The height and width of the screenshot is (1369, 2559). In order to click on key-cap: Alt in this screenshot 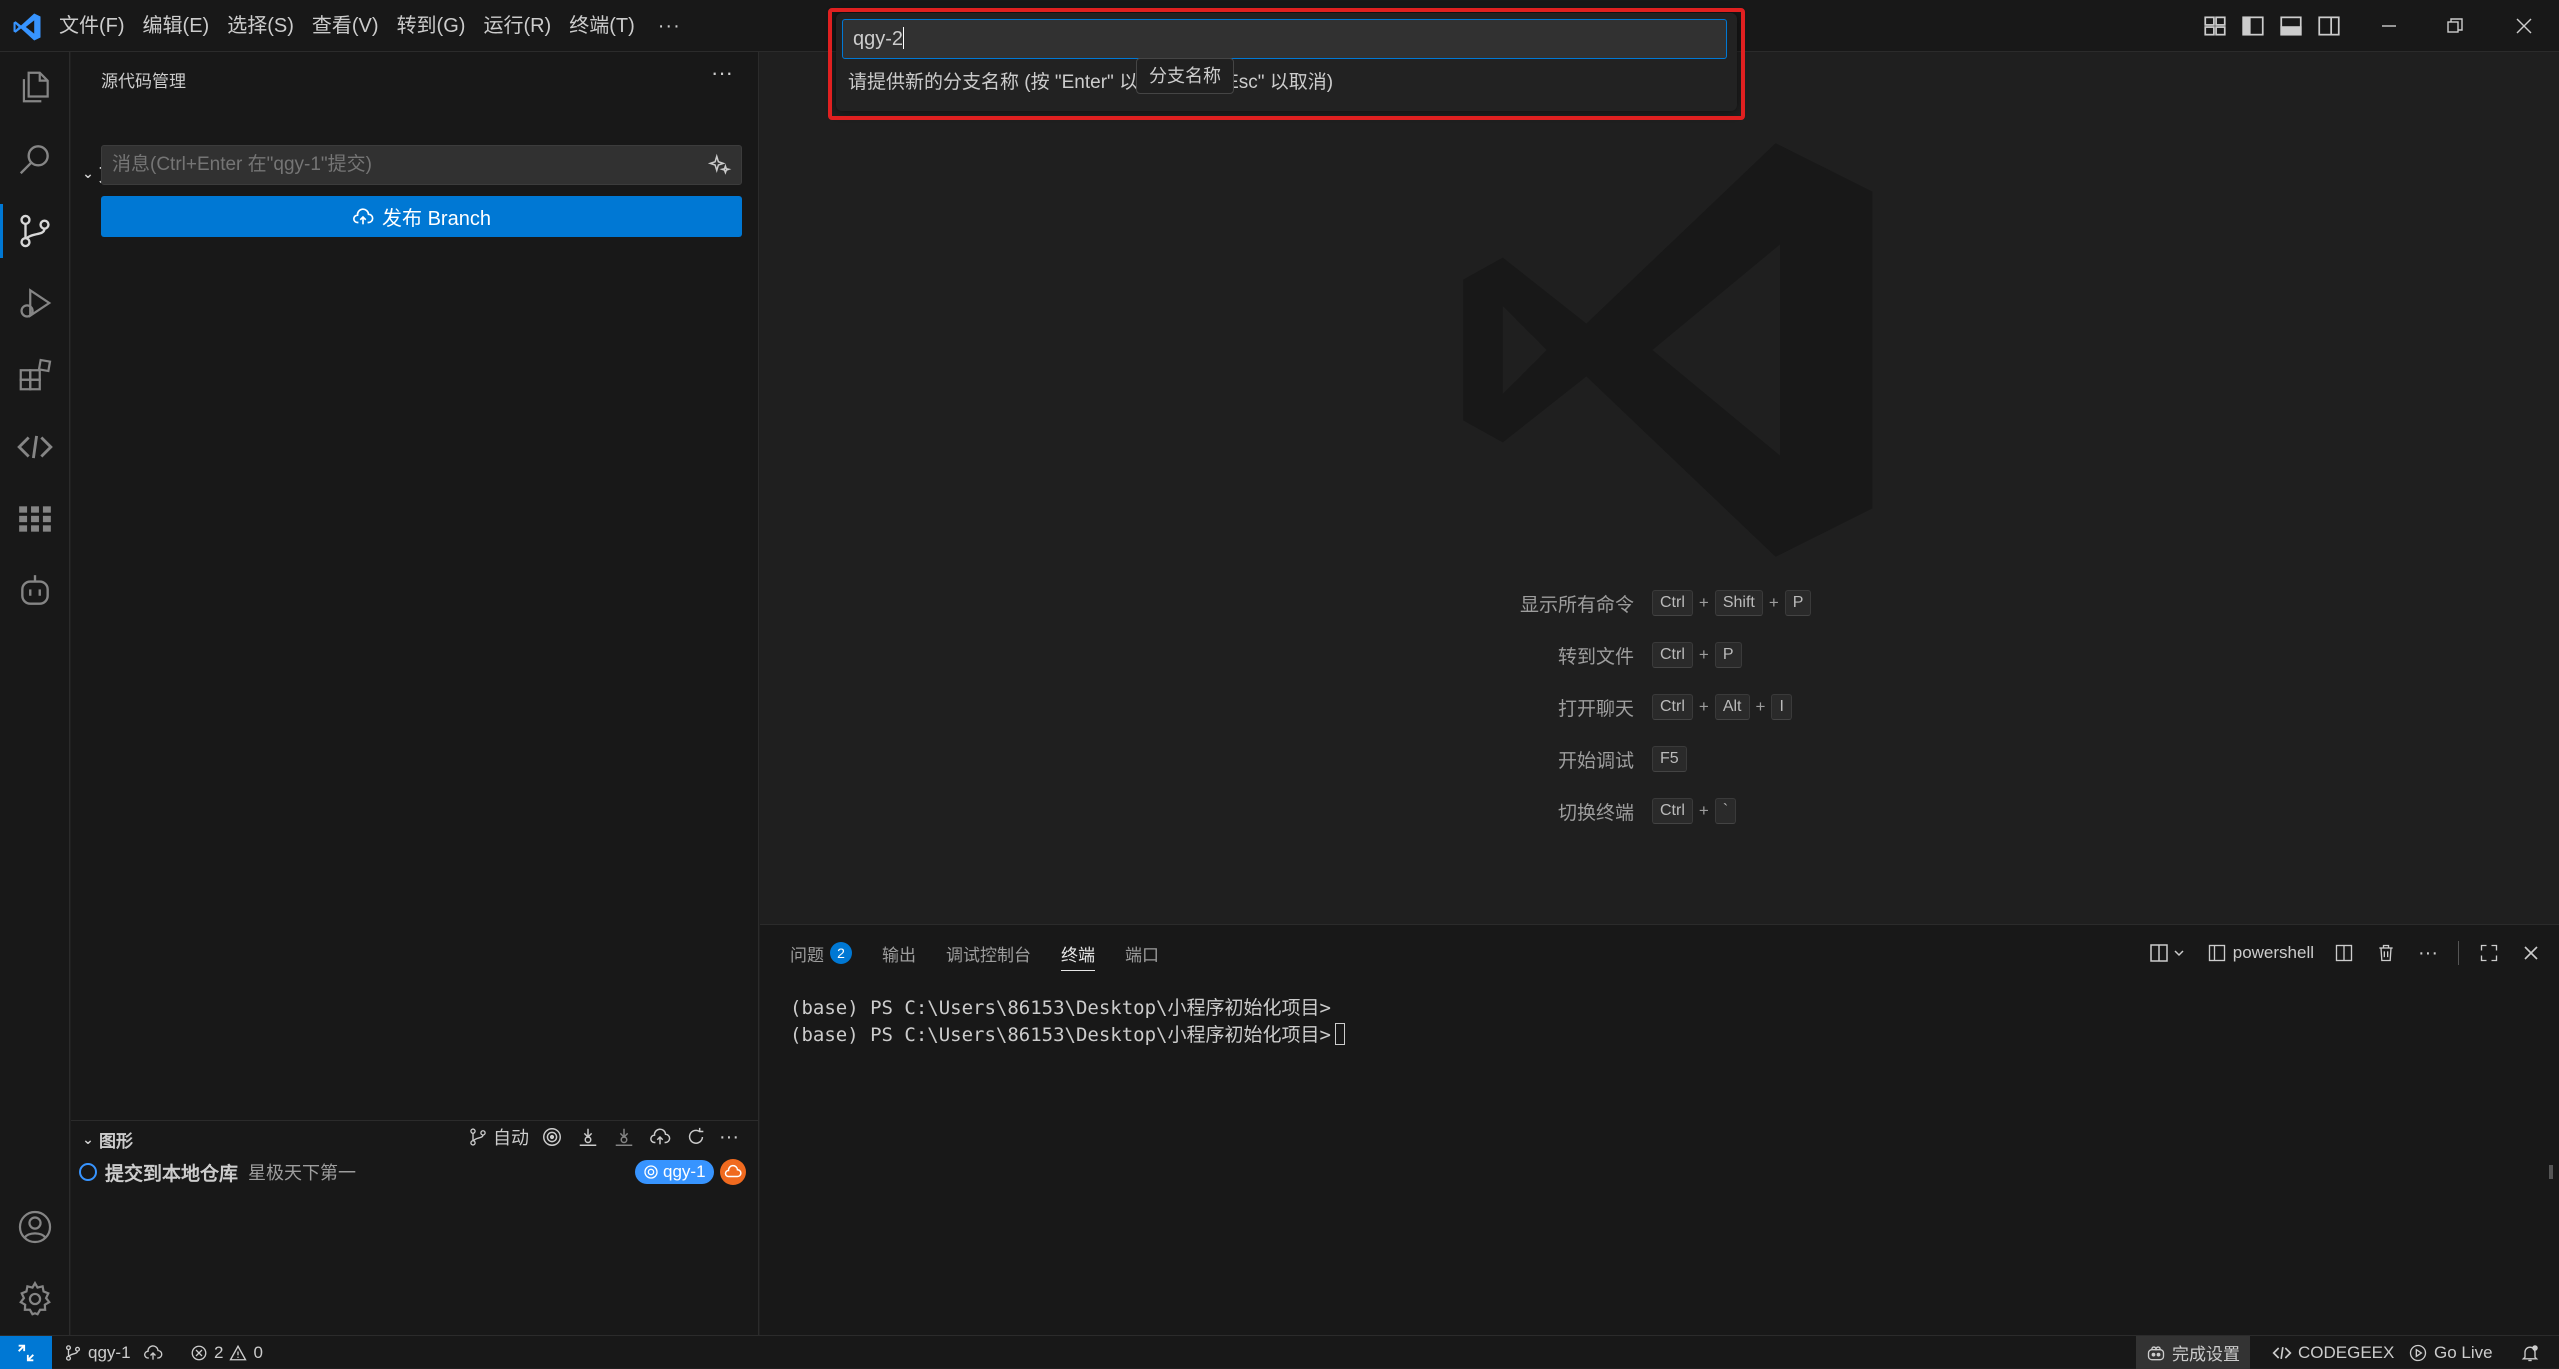, I will do `click(1732, 707)`.